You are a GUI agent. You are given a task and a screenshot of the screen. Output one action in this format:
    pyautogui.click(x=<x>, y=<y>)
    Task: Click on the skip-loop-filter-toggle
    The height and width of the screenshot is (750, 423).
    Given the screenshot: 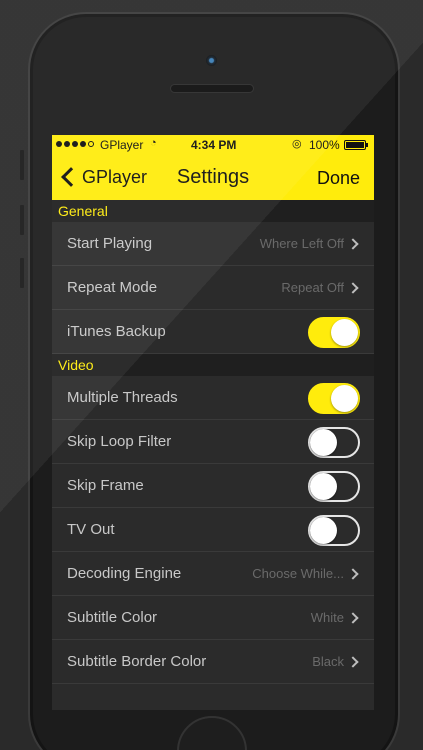 What is the action you would take?
    pyautogui.click(x=334, y=442)
    